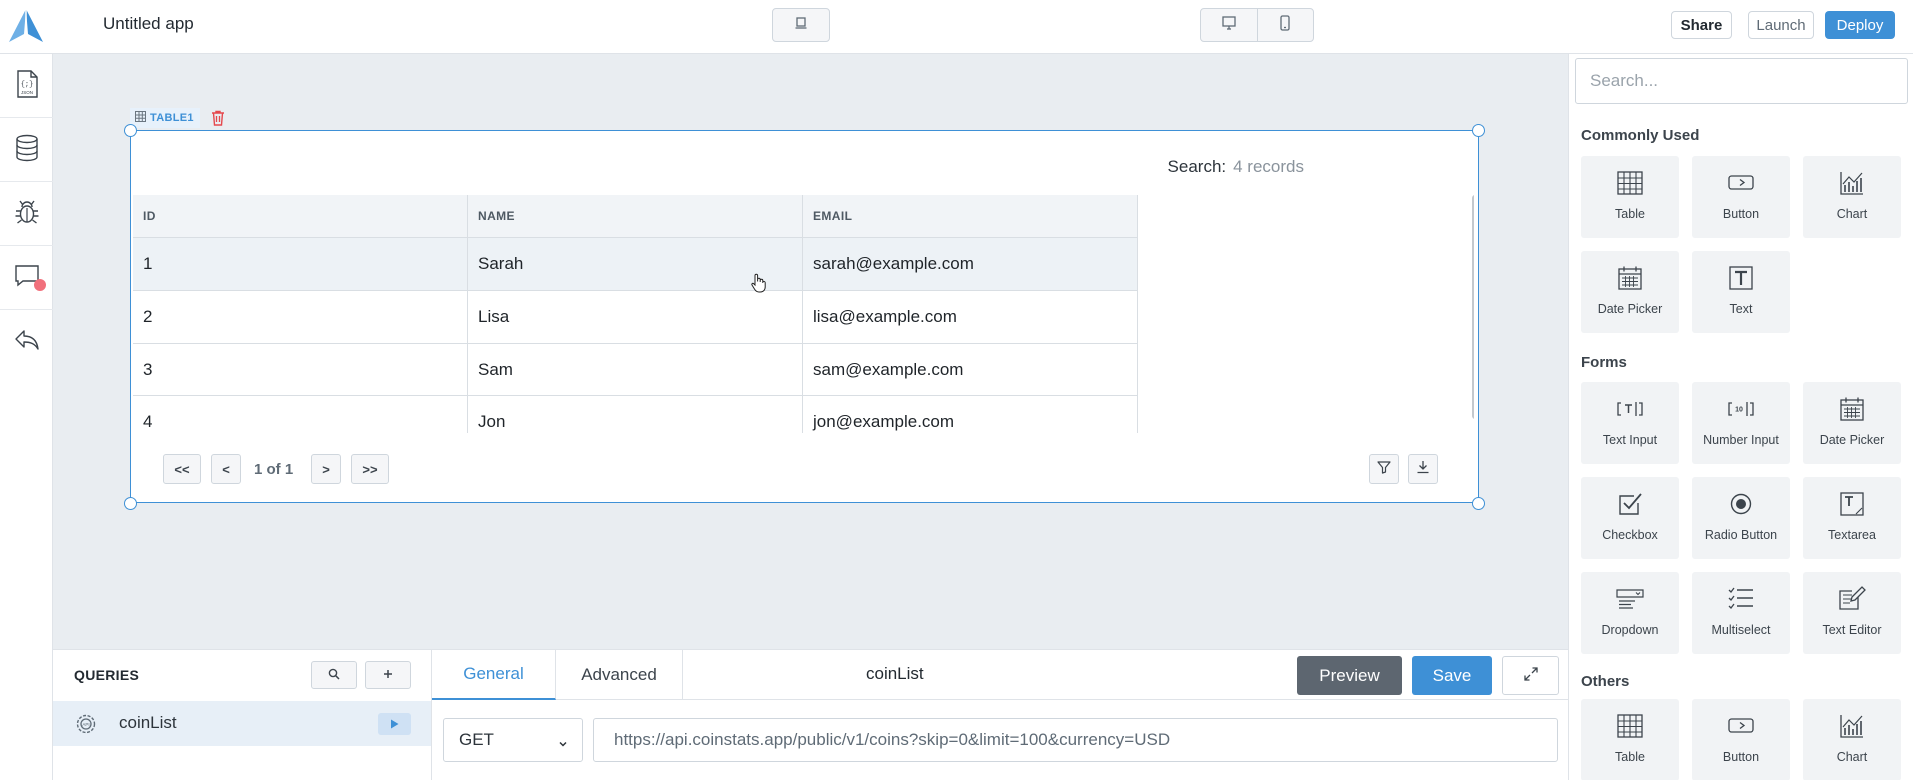 The width and height of the screenshot is (1913, 780). I want to click on table-search-input: 4 records, so click(1268, 167).